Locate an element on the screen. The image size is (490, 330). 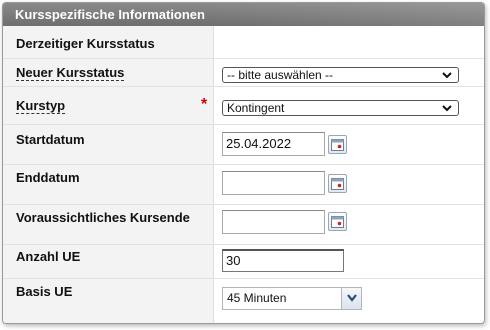
end-date-input is located at coordinates (273, 183).